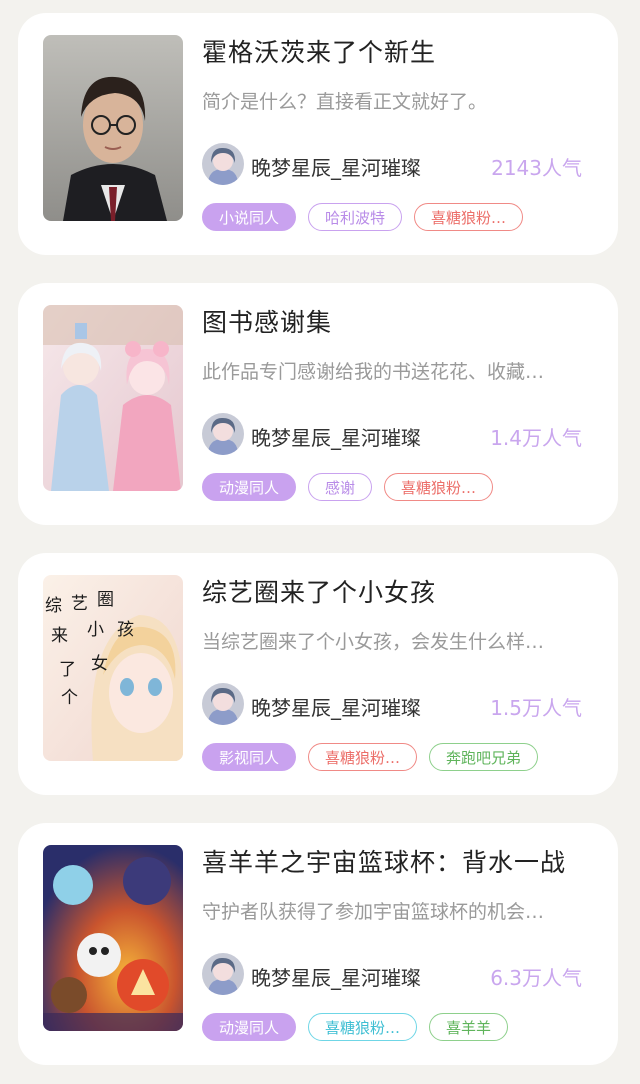  I want to click on popularity-count: 1.4万人气, so click(536, 438).